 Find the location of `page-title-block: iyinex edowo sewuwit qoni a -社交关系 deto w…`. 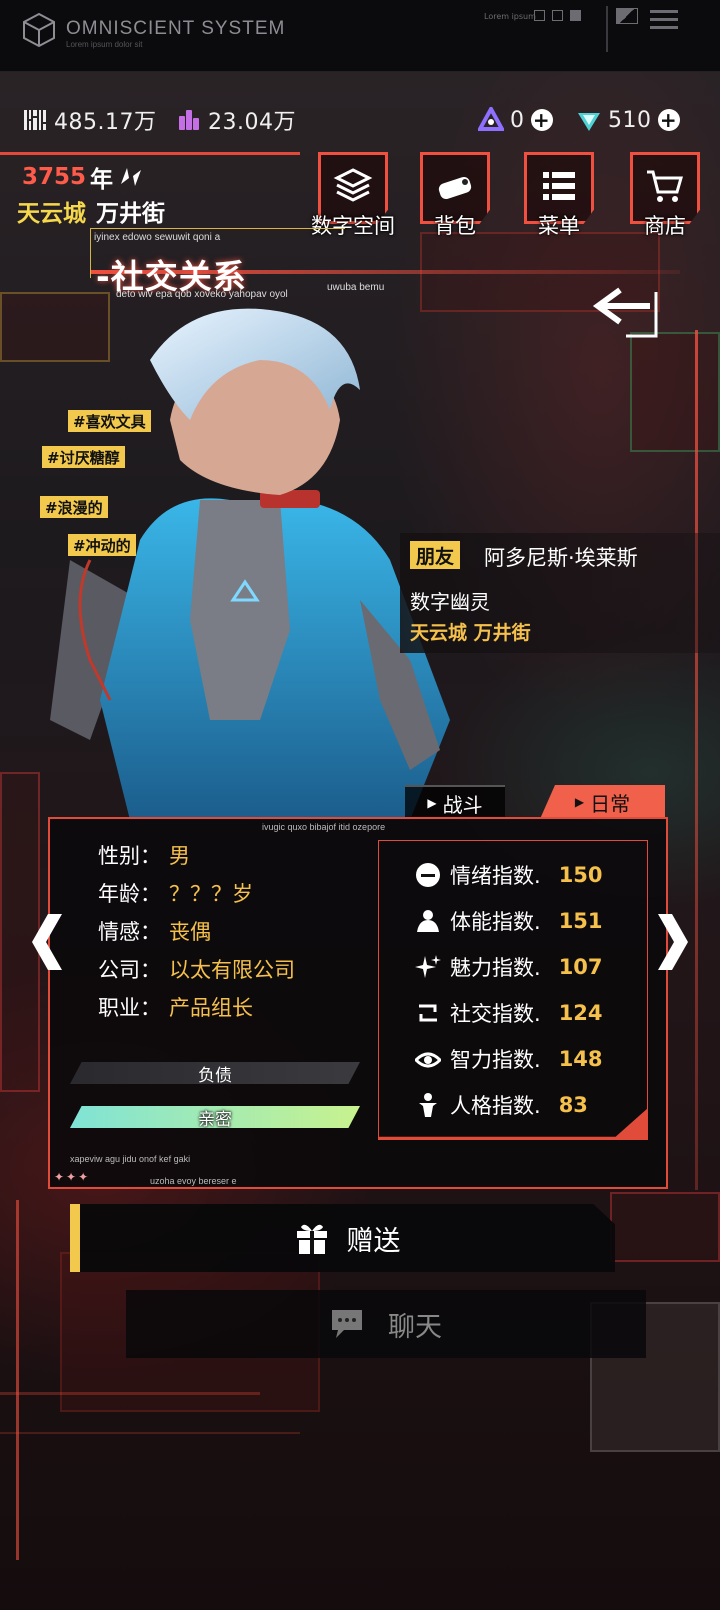

page-title-block: iyinex edowo sewuwit qoni a -社交关系 deto w… is located at coordinates (217, 267).